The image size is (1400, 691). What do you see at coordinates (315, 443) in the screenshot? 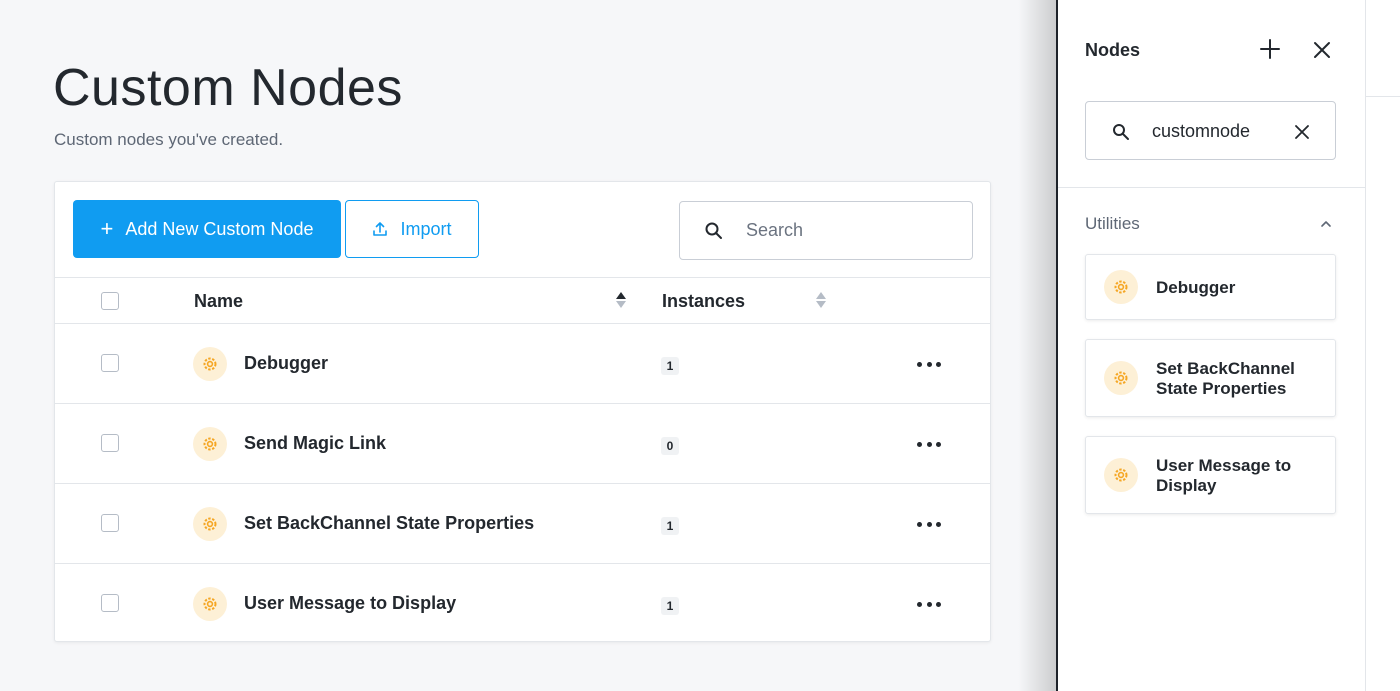
I see `node-name: Send Magic Link` at bounding box center [315, 443].